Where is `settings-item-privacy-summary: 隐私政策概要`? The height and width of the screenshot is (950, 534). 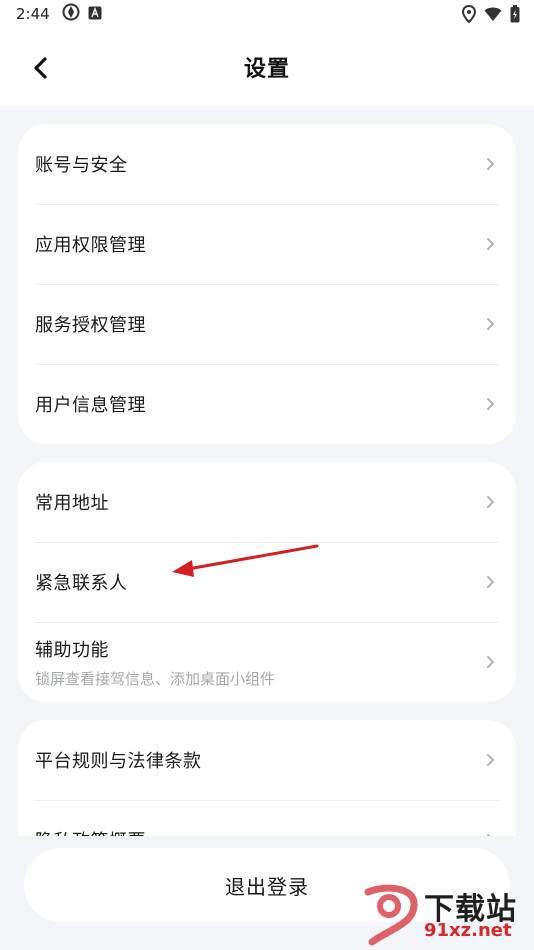 settings-item-privacy-summary: 隐私政策概要 is located at coordinates (267, 818).